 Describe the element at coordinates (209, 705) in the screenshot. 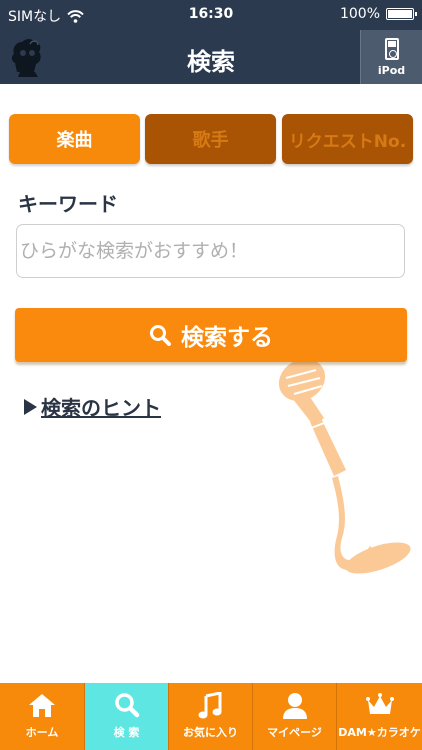

I see `music-note-icon` at that location.